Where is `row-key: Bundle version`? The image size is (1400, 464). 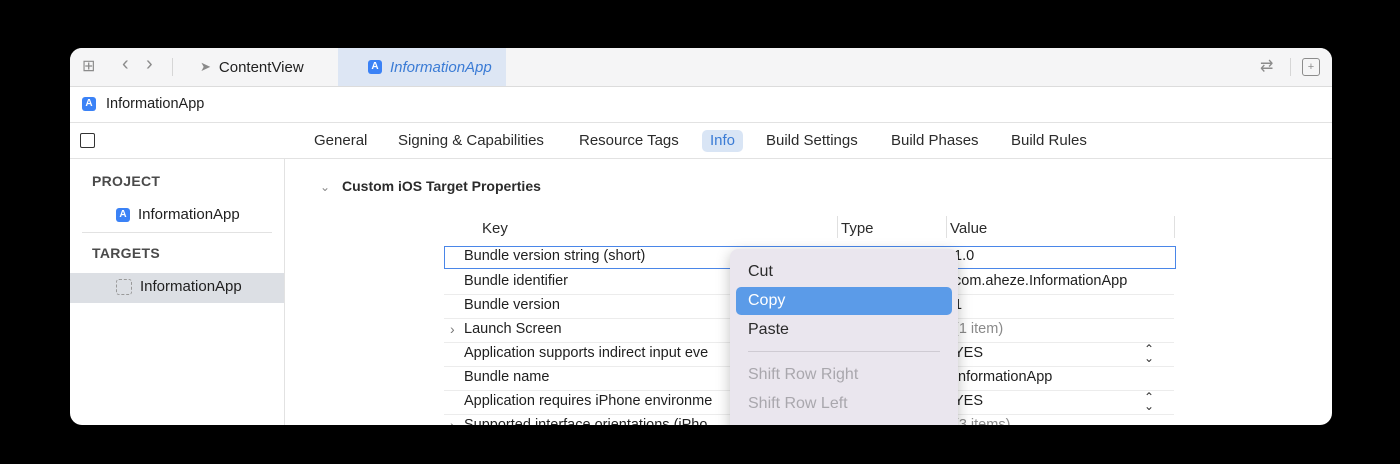 row-key: Bundle version is located at coordinates (512, 305).